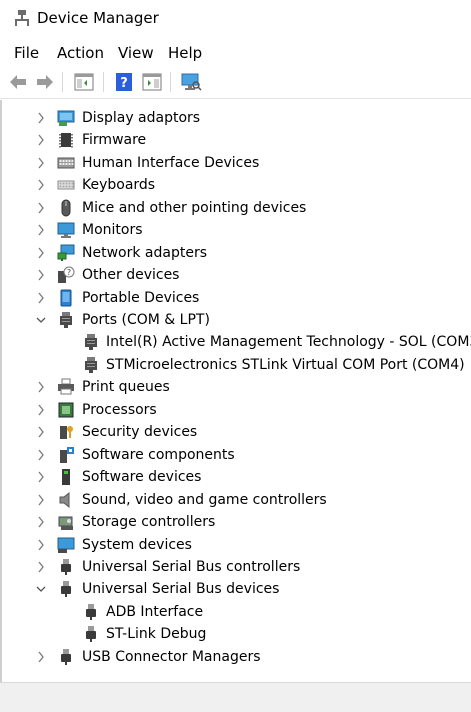 The image size is (471, 712). I want to click on tree-category: Processors, so click(230, 410).